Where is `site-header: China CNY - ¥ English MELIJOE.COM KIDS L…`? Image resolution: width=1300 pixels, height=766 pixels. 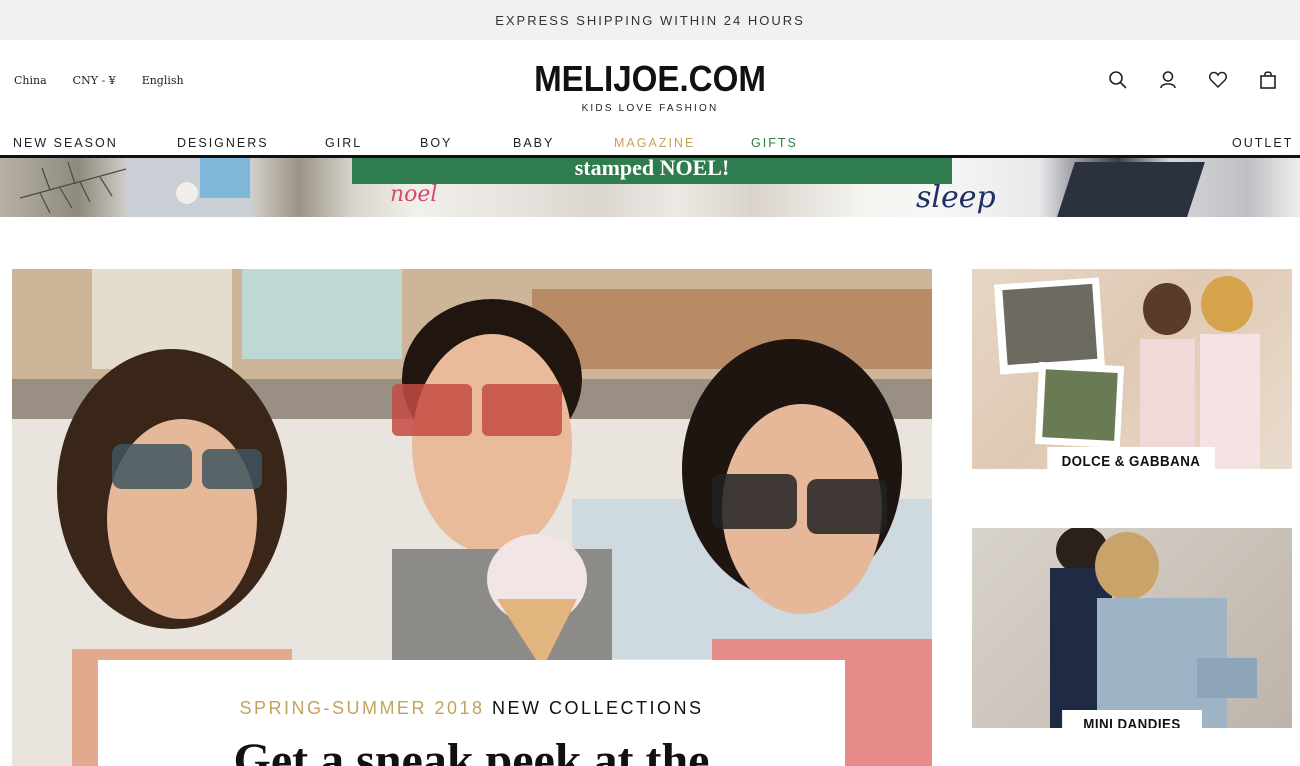 site-header: China CNY - ¥ English MELIJOE.COM KIDS L… is located at coordinates (650, 86).